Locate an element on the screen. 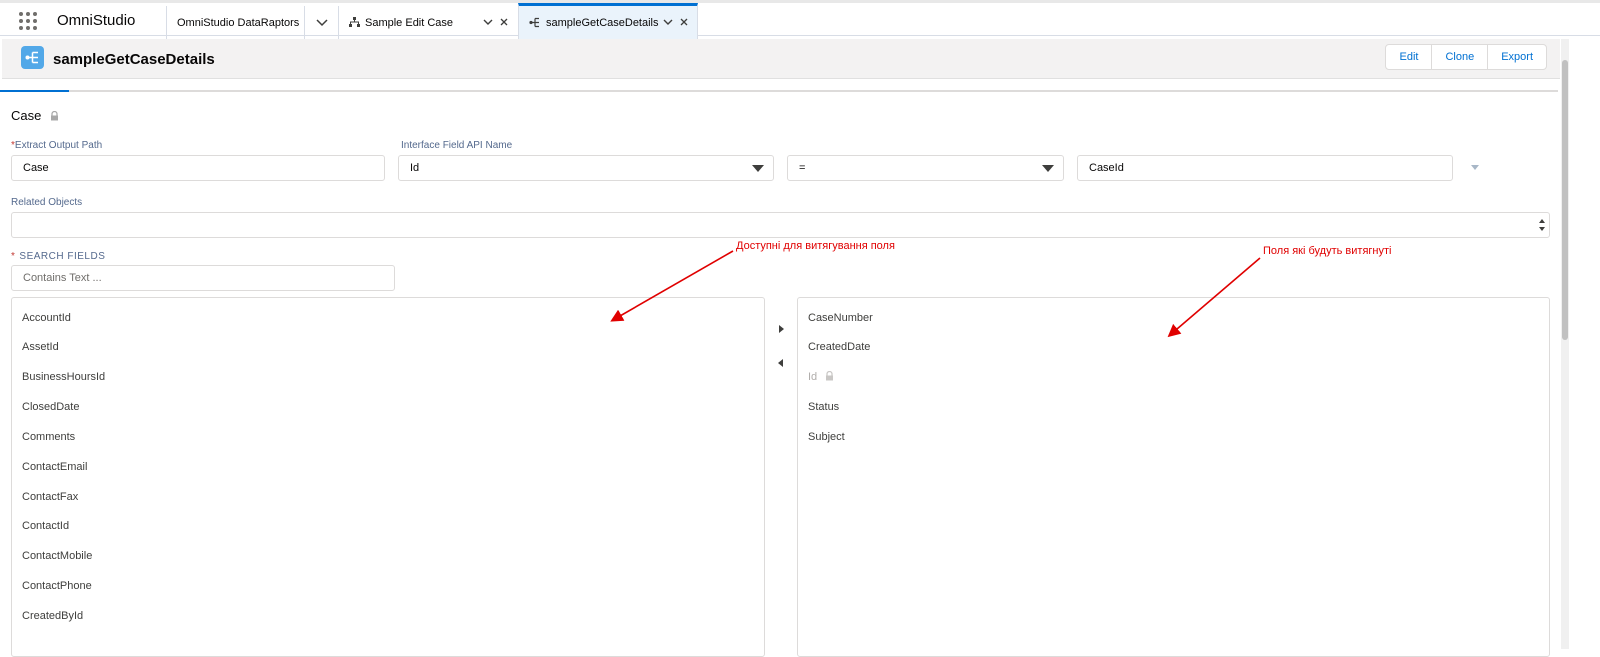  clone-button: Clone is located at coordinates (1459, 57).